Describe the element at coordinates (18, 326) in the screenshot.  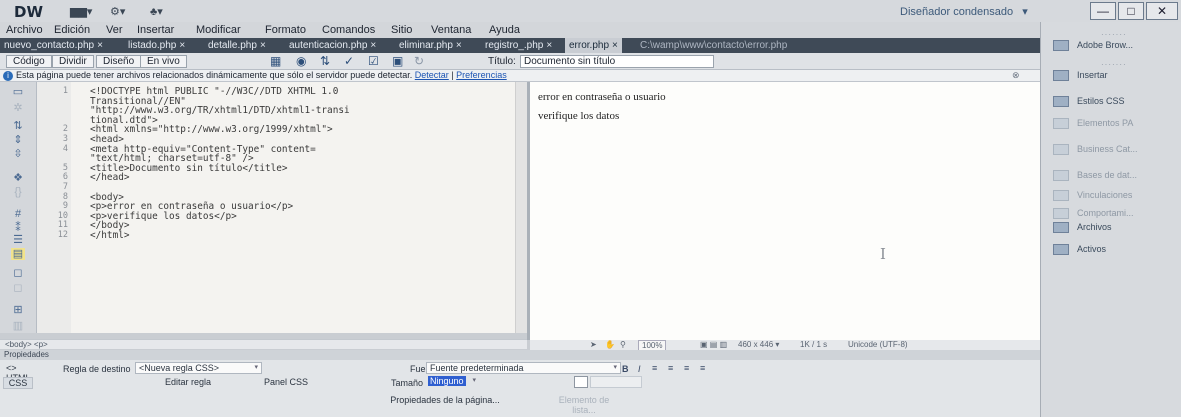
I see `recent-snippets-icon: ▥` at that location.